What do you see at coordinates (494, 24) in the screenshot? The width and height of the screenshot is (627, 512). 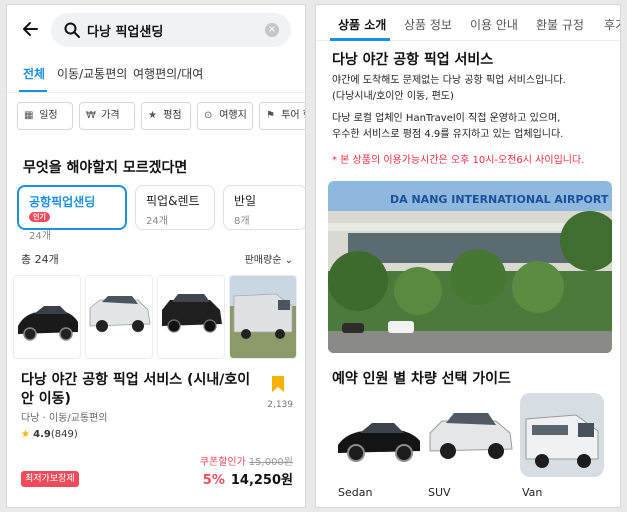 I see `tab-guide: 이용 안내` at bounding box center [494, 24].